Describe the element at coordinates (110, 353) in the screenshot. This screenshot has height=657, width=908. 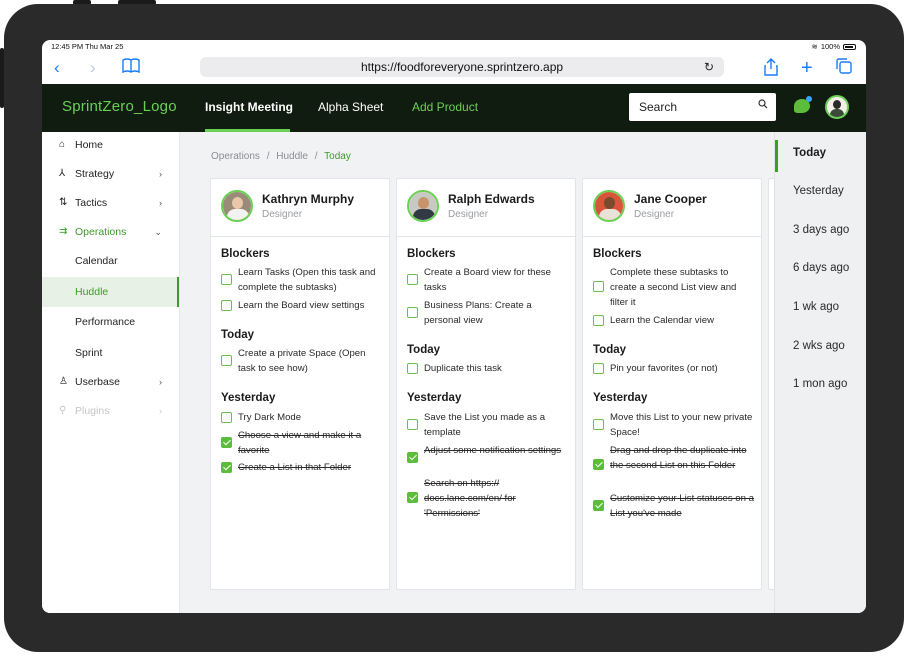
I see `sidebar-item-sprint: Sprint` at that location.